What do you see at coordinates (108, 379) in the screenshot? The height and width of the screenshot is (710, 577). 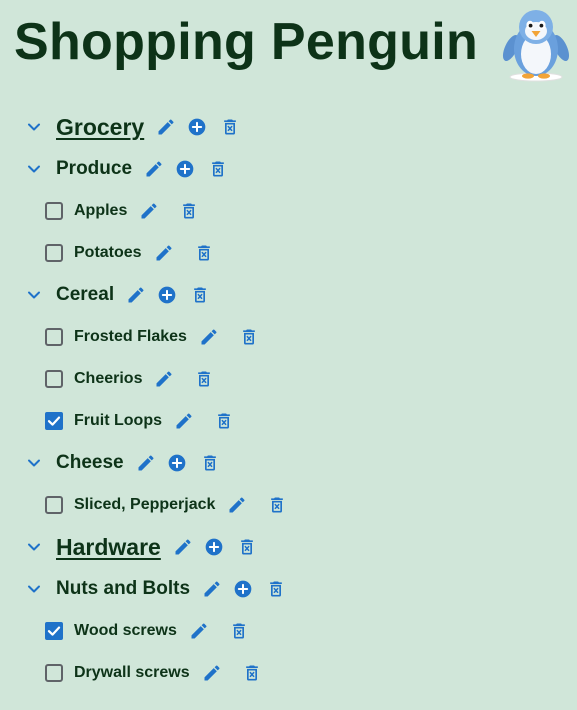 I see `item-label-cheerios: Cheerios` at bounding box center [108, 379].